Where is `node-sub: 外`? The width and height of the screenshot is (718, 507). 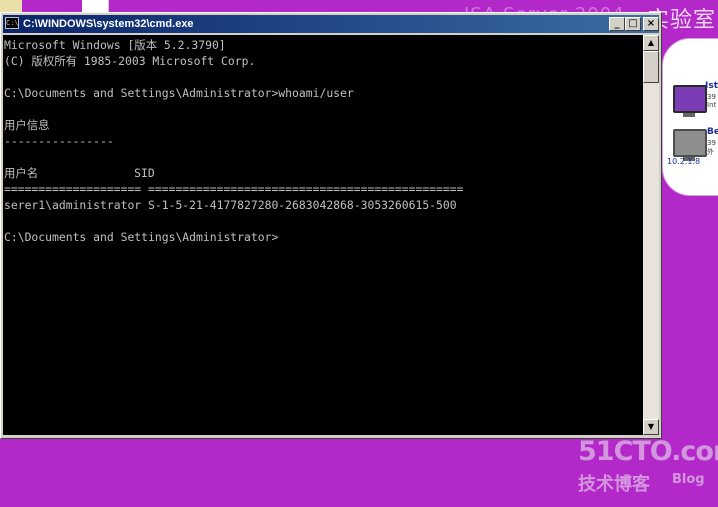
node-sub: 外 is located at coordinates (710, 152).